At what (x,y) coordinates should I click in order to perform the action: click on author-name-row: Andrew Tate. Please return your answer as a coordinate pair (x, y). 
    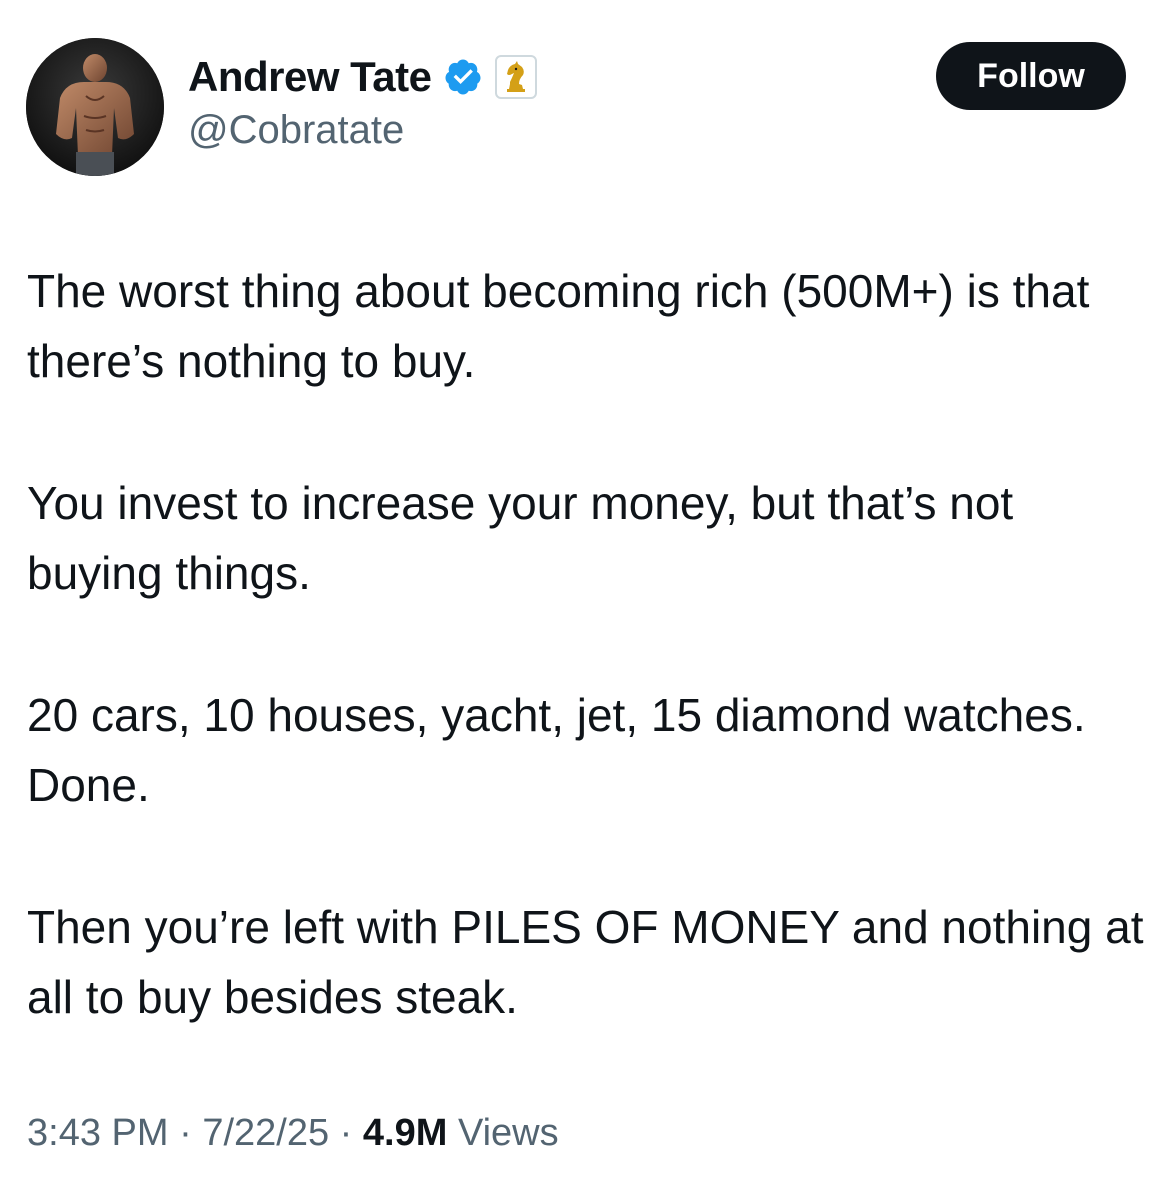
    Looking at the image, I should click on (363, 77).